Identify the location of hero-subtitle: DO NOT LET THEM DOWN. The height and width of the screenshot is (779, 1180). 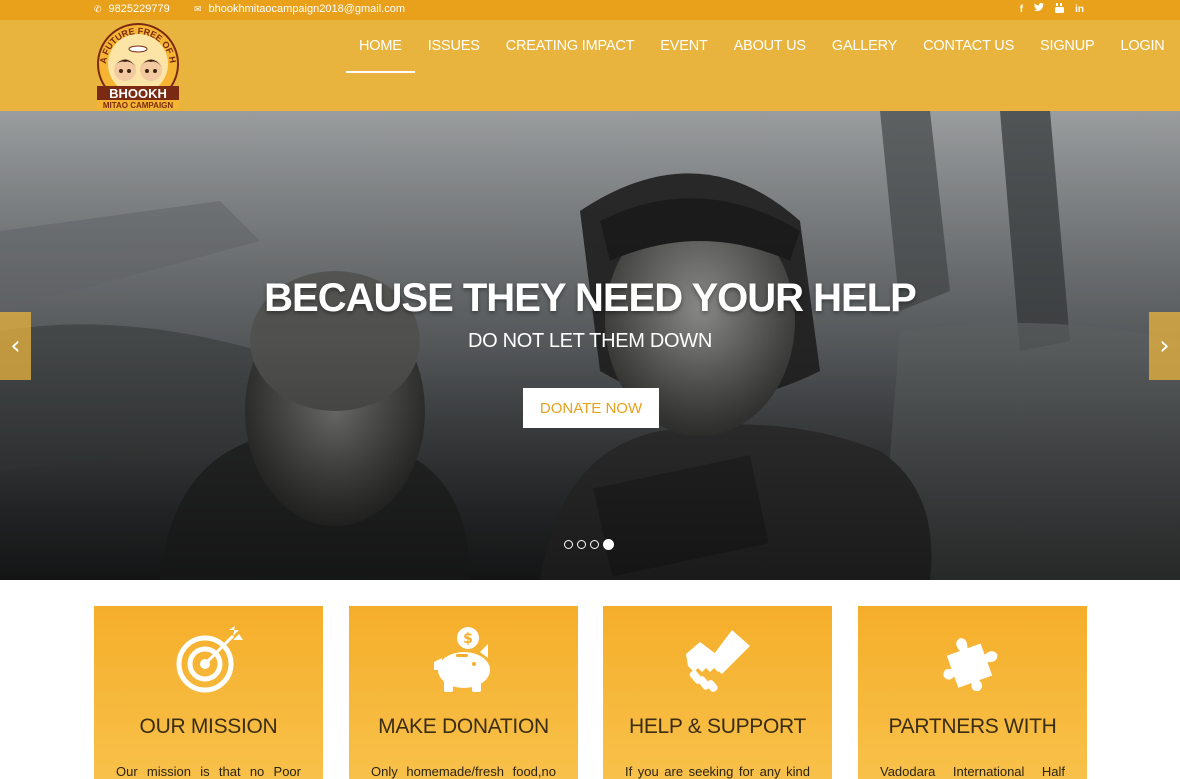
(590, 341).